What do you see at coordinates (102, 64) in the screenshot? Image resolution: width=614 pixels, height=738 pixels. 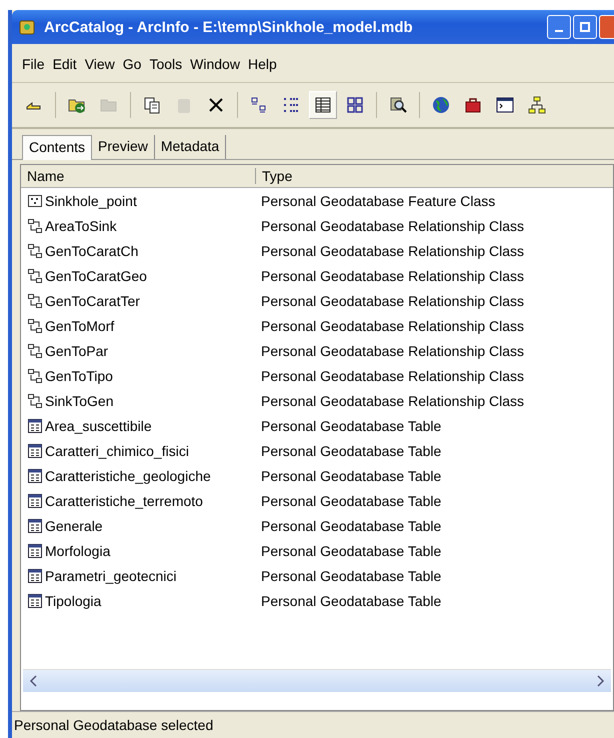 I see `menu-item: View` at bounding box center [102, 64].